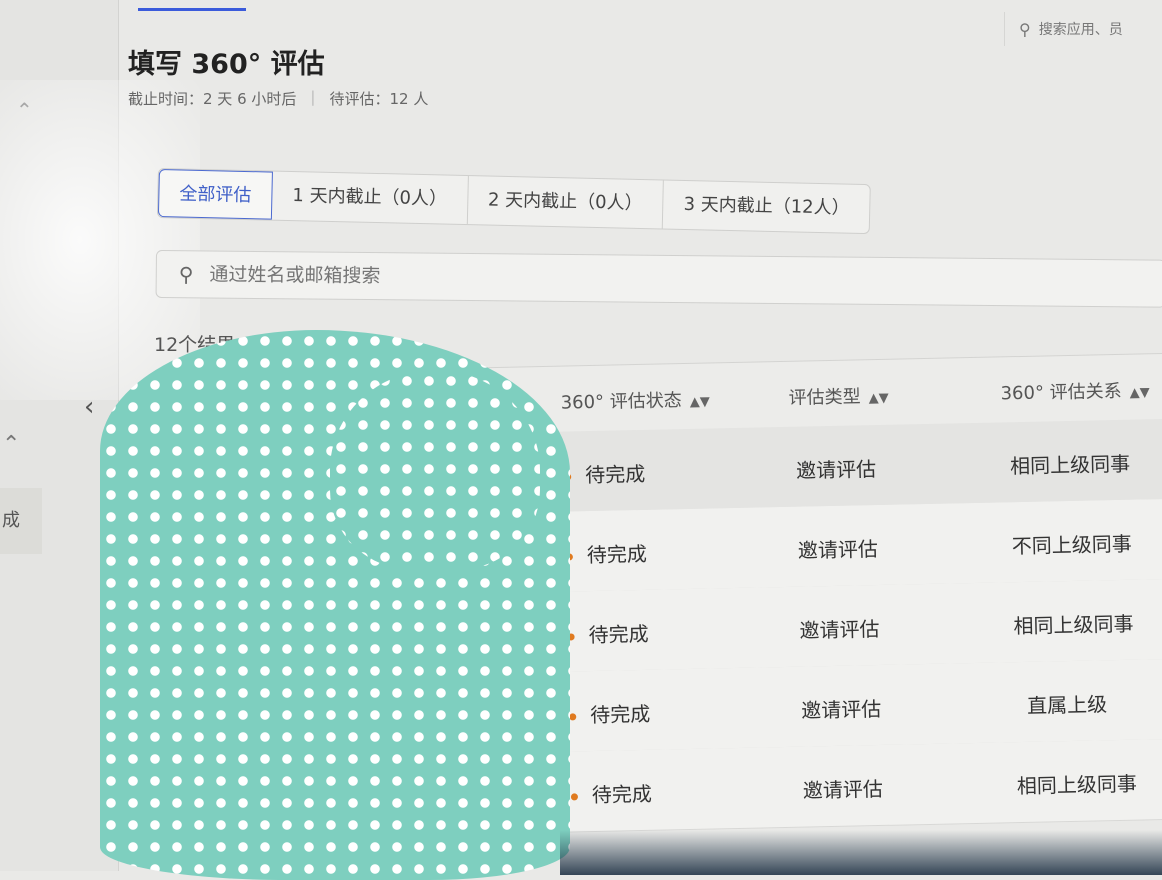 The width and height of the screenshot is (1162, 880). Describe the element at coordinates (559, 278) in the screenshot. I see `search-input` at that location.